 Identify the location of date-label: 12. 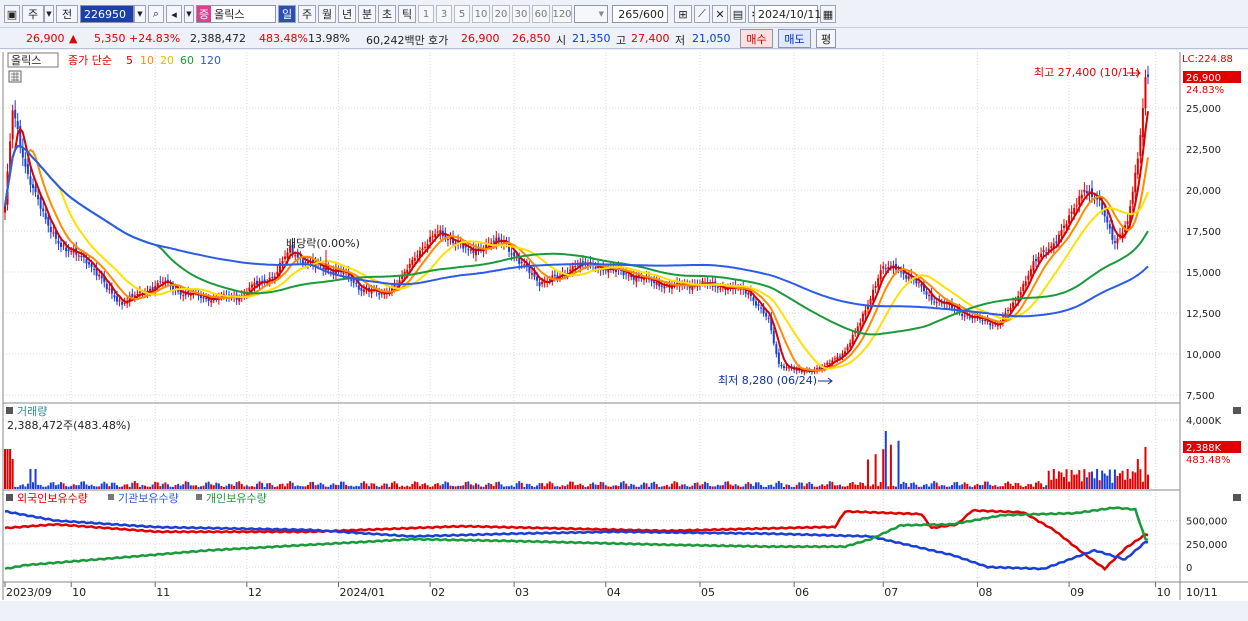
(255, 592).